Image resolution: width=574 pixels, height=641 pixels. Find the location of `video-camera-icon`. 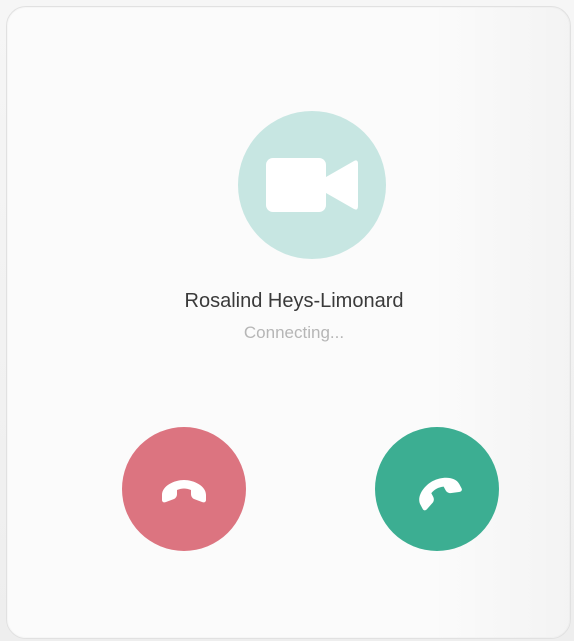

video-camera-icon is located at coordinates (312, 185).